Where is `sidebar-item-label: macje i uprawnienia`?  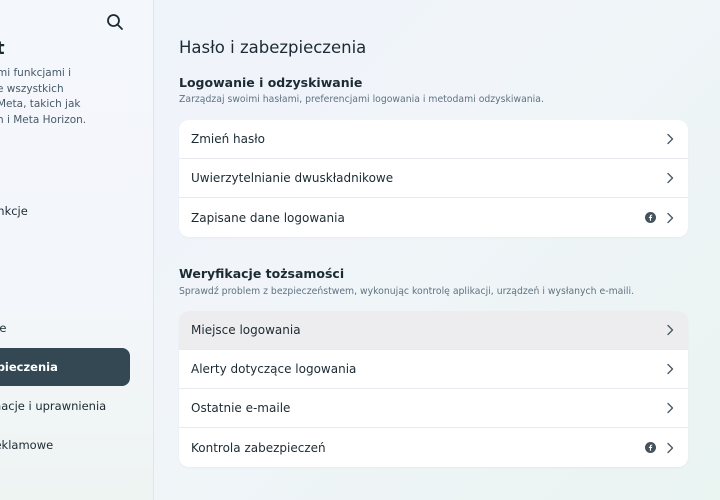 sidebar-item-label: macje i uprawnienia is located at coordinates (53, 406).